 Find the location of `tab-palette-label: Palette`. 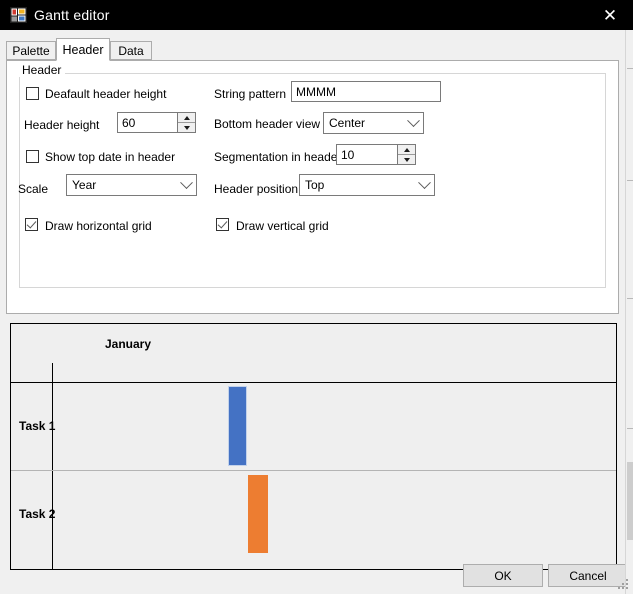

tab-palette-label: Palette is located at coordinates (31, 50).